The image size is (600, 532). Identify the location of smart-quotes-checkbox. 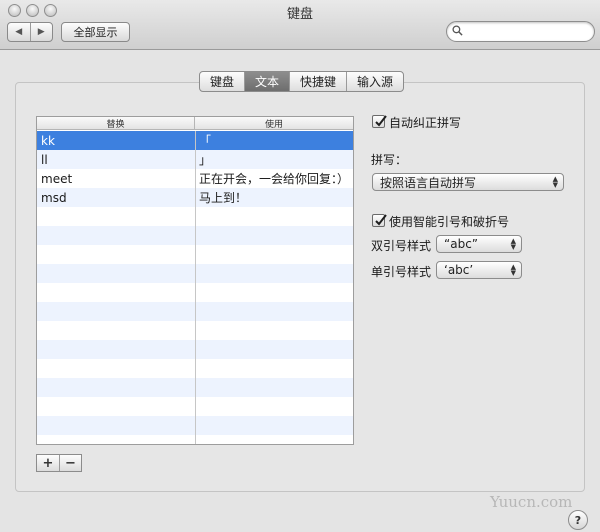
(379, 220).